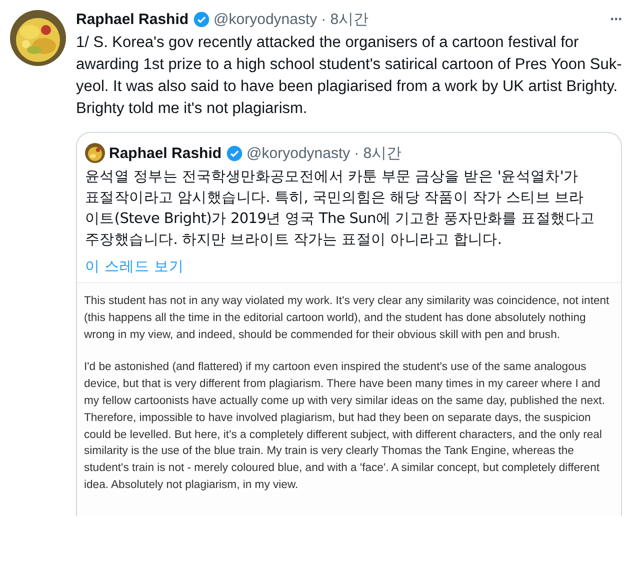 Image resolution: width=640 pixels, height=568 pixels. I want to click on quote-text: 윤석열 정부는 전국학생만화공모전에서 카툰 부문 금상을 받은 '윤석열차'가 표절작이라고 암시했습니다. 특히, 국민의힘은 해당 작품이 작가 스티브 브라이트(Steve Bright)가 2019년 영국 The Sun에 기고한 풍자만화를 표절했다고 주장했습니다. 하지만 브라이트 작가는 표절이 아니라고 합니다., so click(340, 209).